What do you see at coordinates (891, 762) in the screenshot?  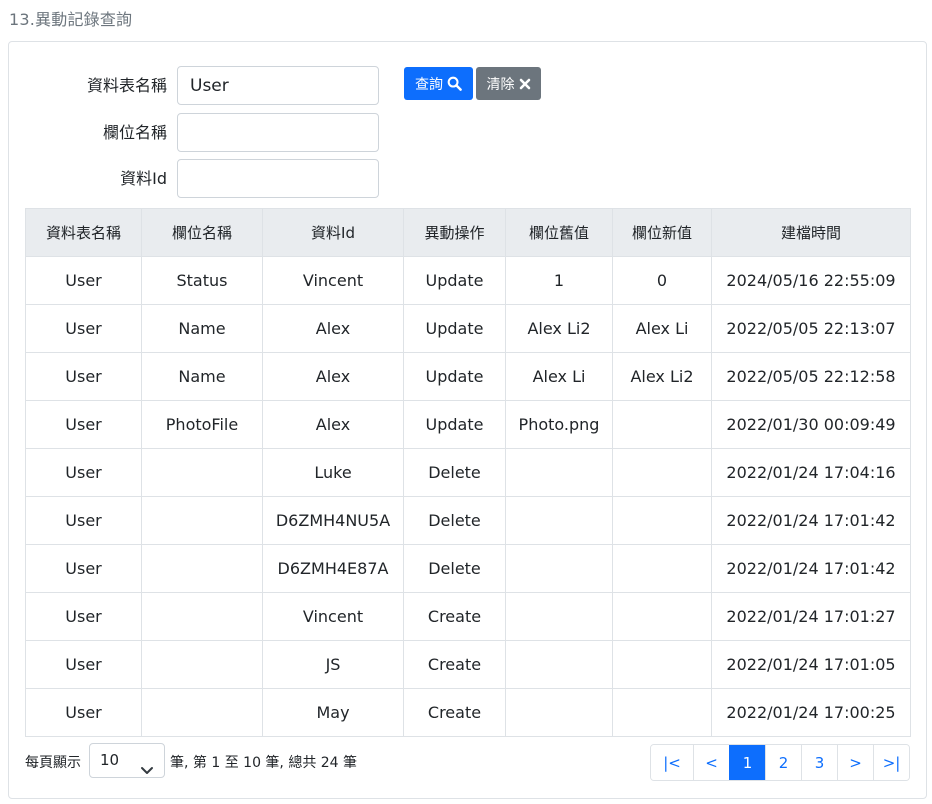 I see `page-last-button: >|` at bounding box center [891, 762].